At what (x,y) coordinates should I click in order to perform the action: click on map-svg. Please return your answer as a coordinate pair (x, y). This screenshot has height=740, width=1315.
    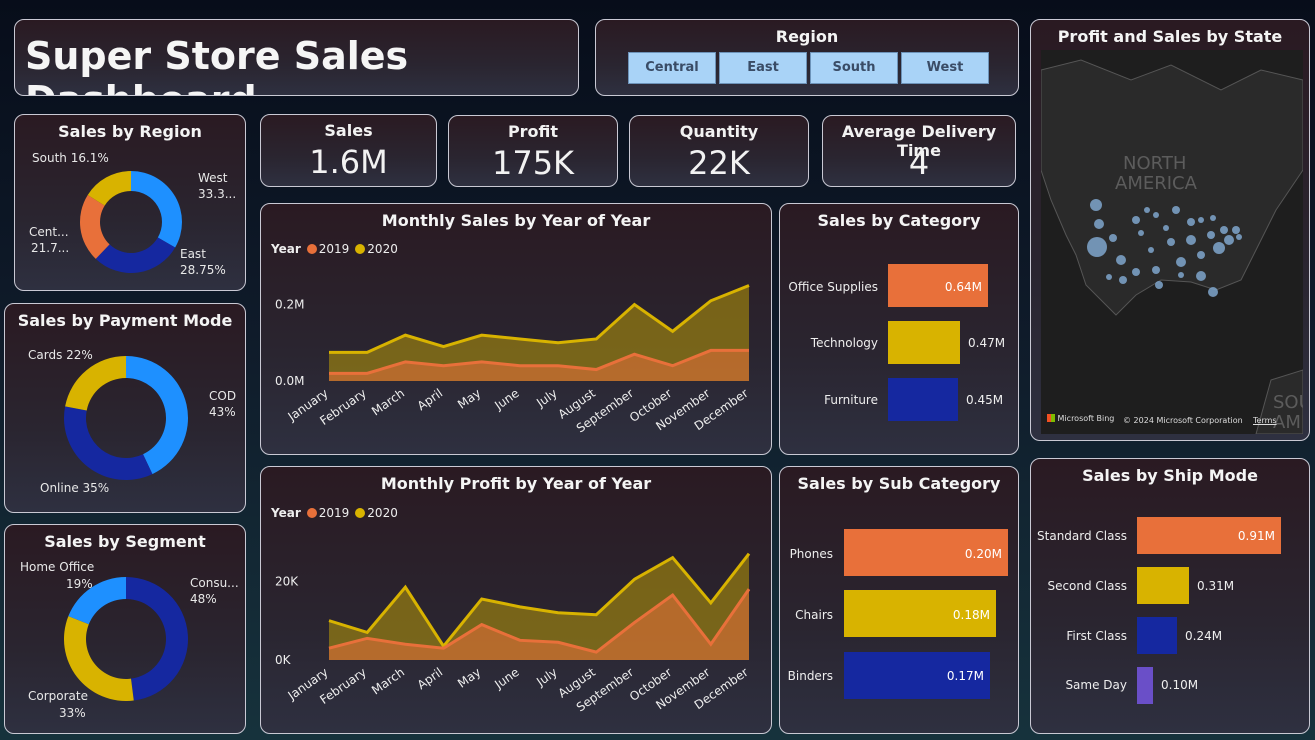
    Looking at the image, I should click on (1172, 246).